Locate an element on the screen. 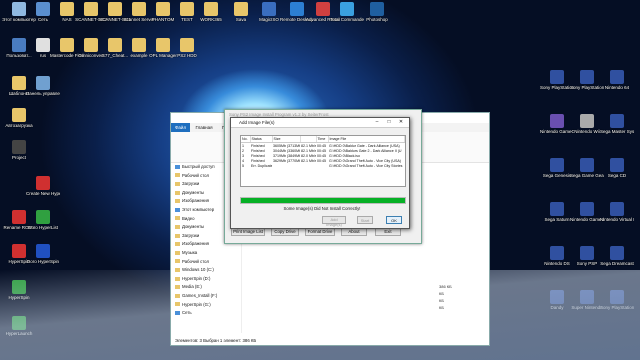 This screenshot has width=640, height=360. status-bar: Элементов: 3 Выбран 1 элемент: 386 КБ is located at coordinates (216, 340).